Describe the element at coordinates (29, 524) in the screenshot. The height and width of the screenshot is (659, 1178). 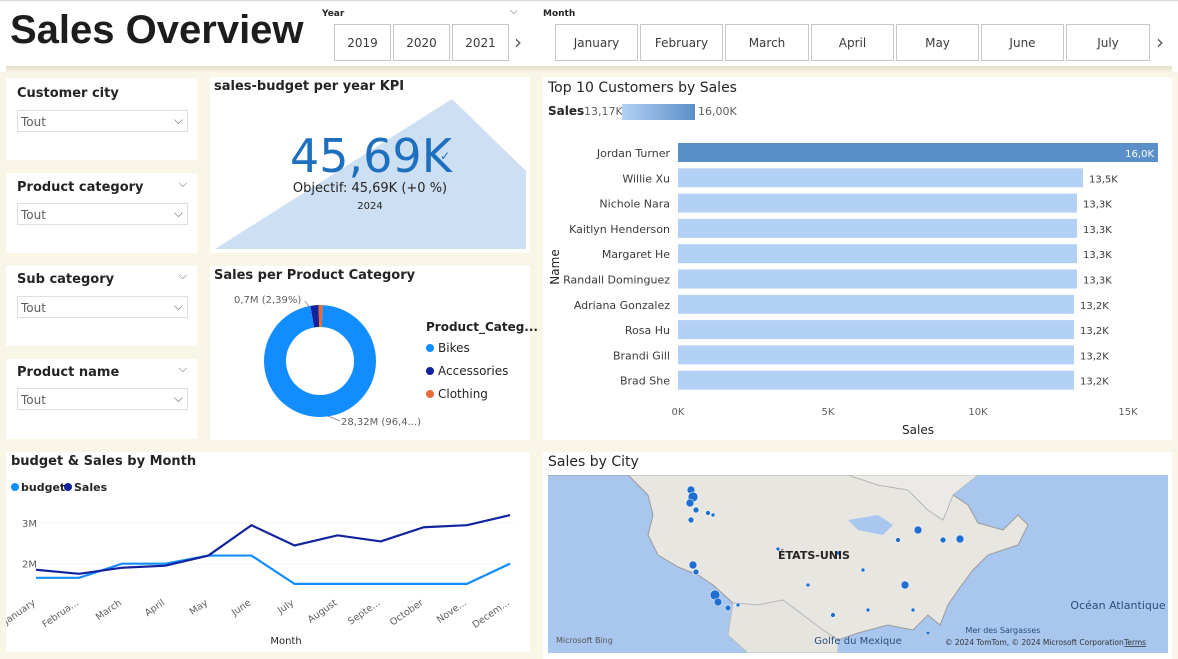
I see `line-y-tick: 3M` at that location.